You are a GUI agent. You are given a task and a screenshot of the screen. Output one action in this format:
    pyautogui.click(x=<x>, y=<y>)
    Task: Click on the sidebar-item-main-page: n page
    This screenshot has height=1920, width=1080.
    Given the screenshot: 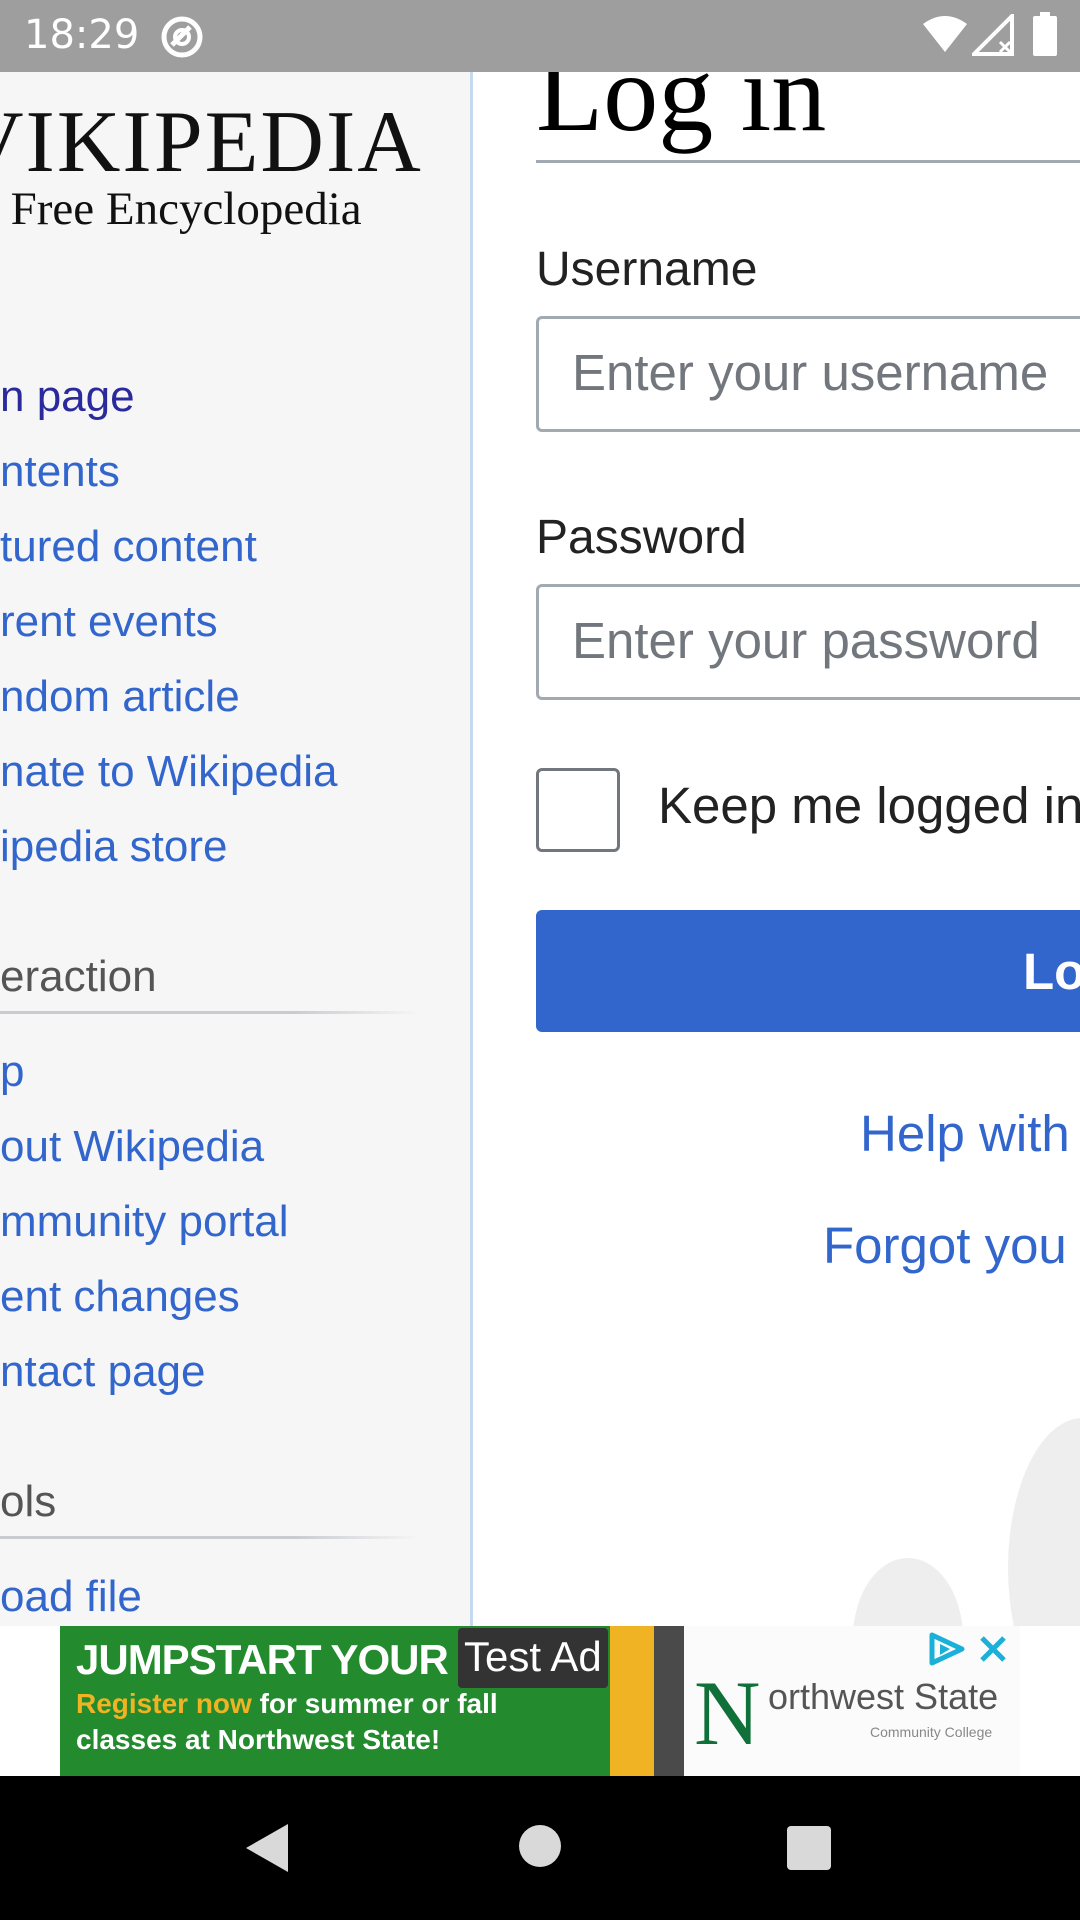 What is the action you would take?
    pyautogui.click(x=67, y=397)
    